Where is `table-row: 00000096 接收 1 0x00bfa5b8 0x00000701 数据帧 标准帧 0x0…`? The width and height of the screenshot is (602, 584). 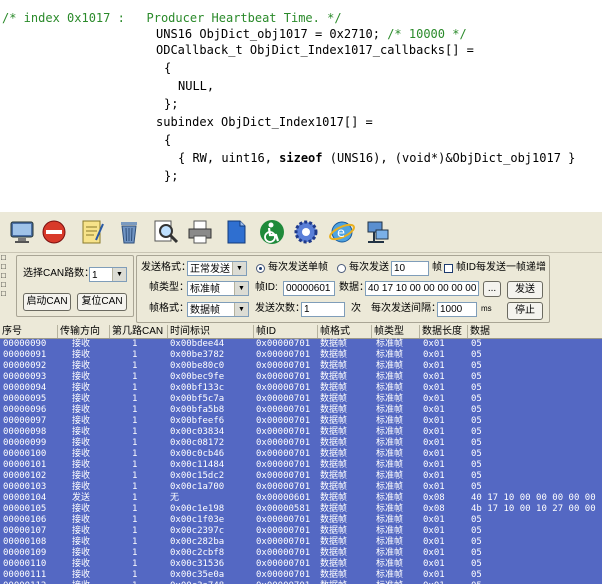
table-row: 00000096 接收 1 0x00bfa5b8 0x00000701 数据帧 标准帧 0x0… is located at coordinates (301, 410).